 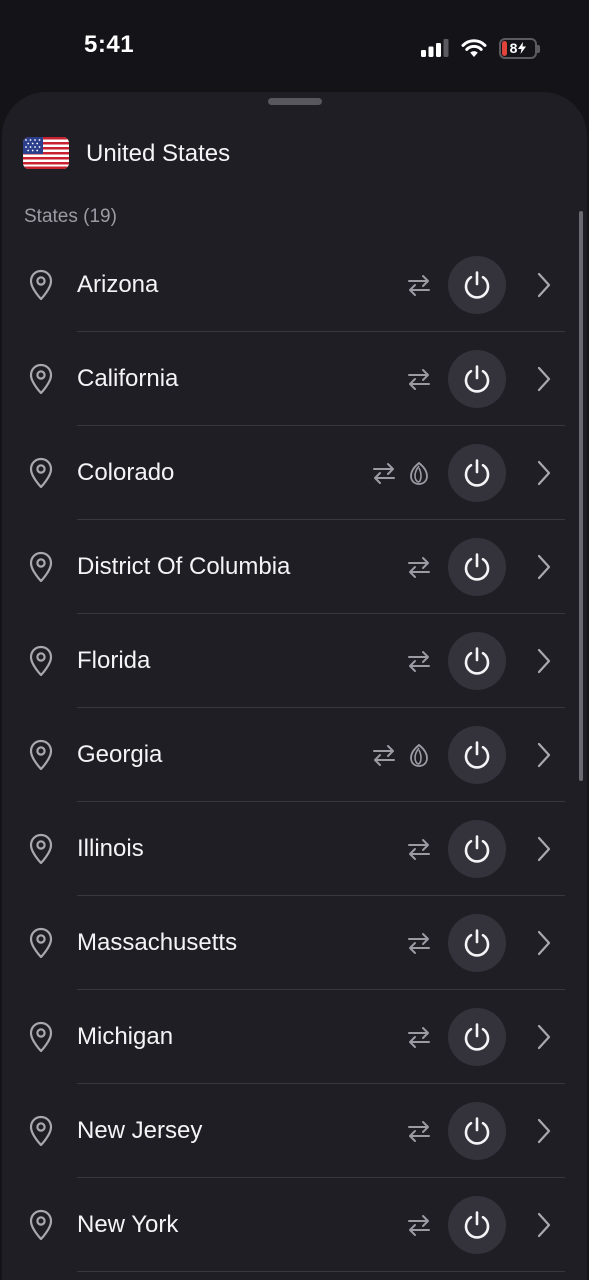 I want to click on row-divider, so click(x=321, y=1271).